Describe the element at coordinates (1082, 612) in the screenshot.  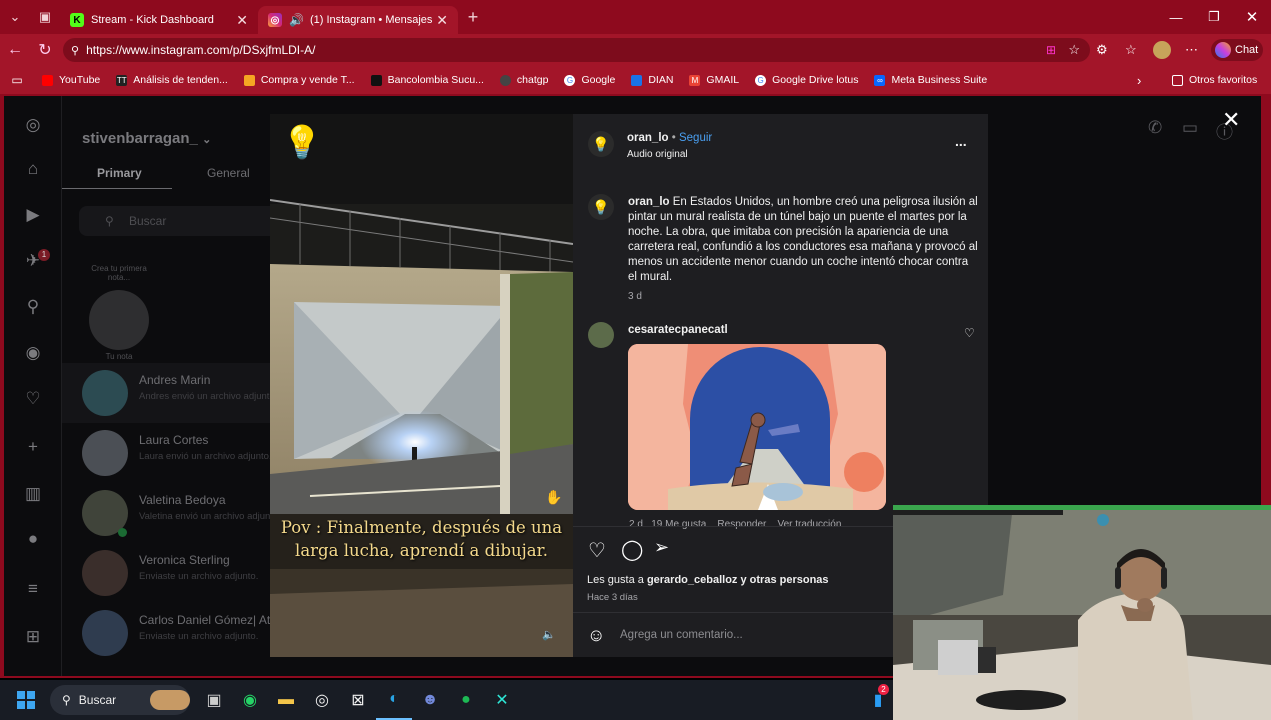
I see `streamer-webcam-feed` at that location.